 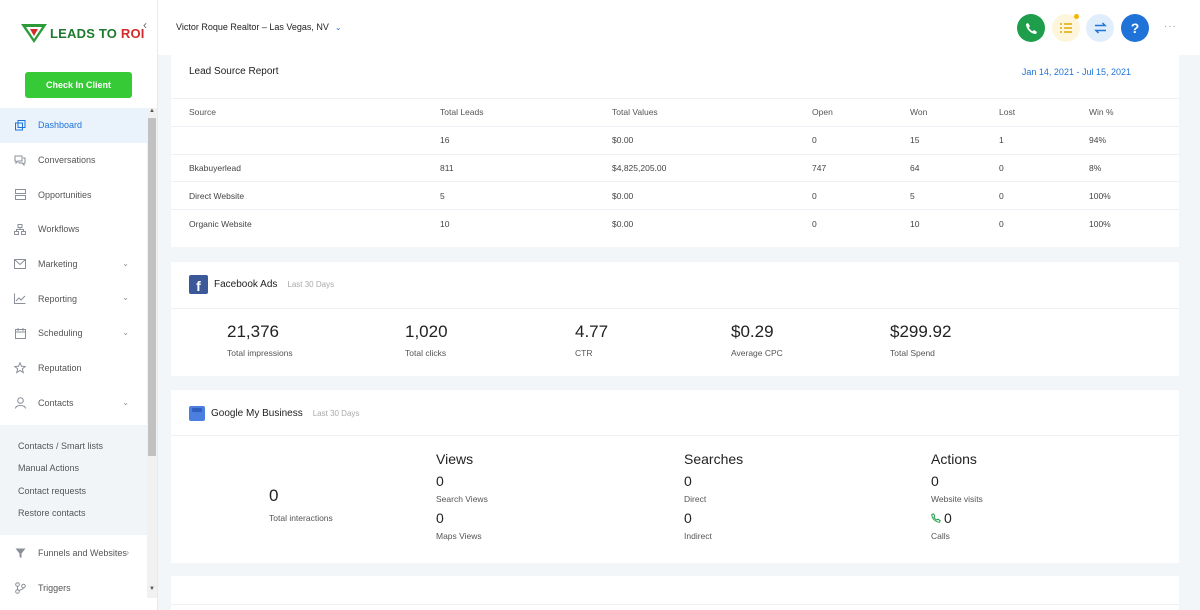 What do you see at coordinates (861, 112) in the screenshot?
I see `column-header: Open` at bounding box center [861, 112].